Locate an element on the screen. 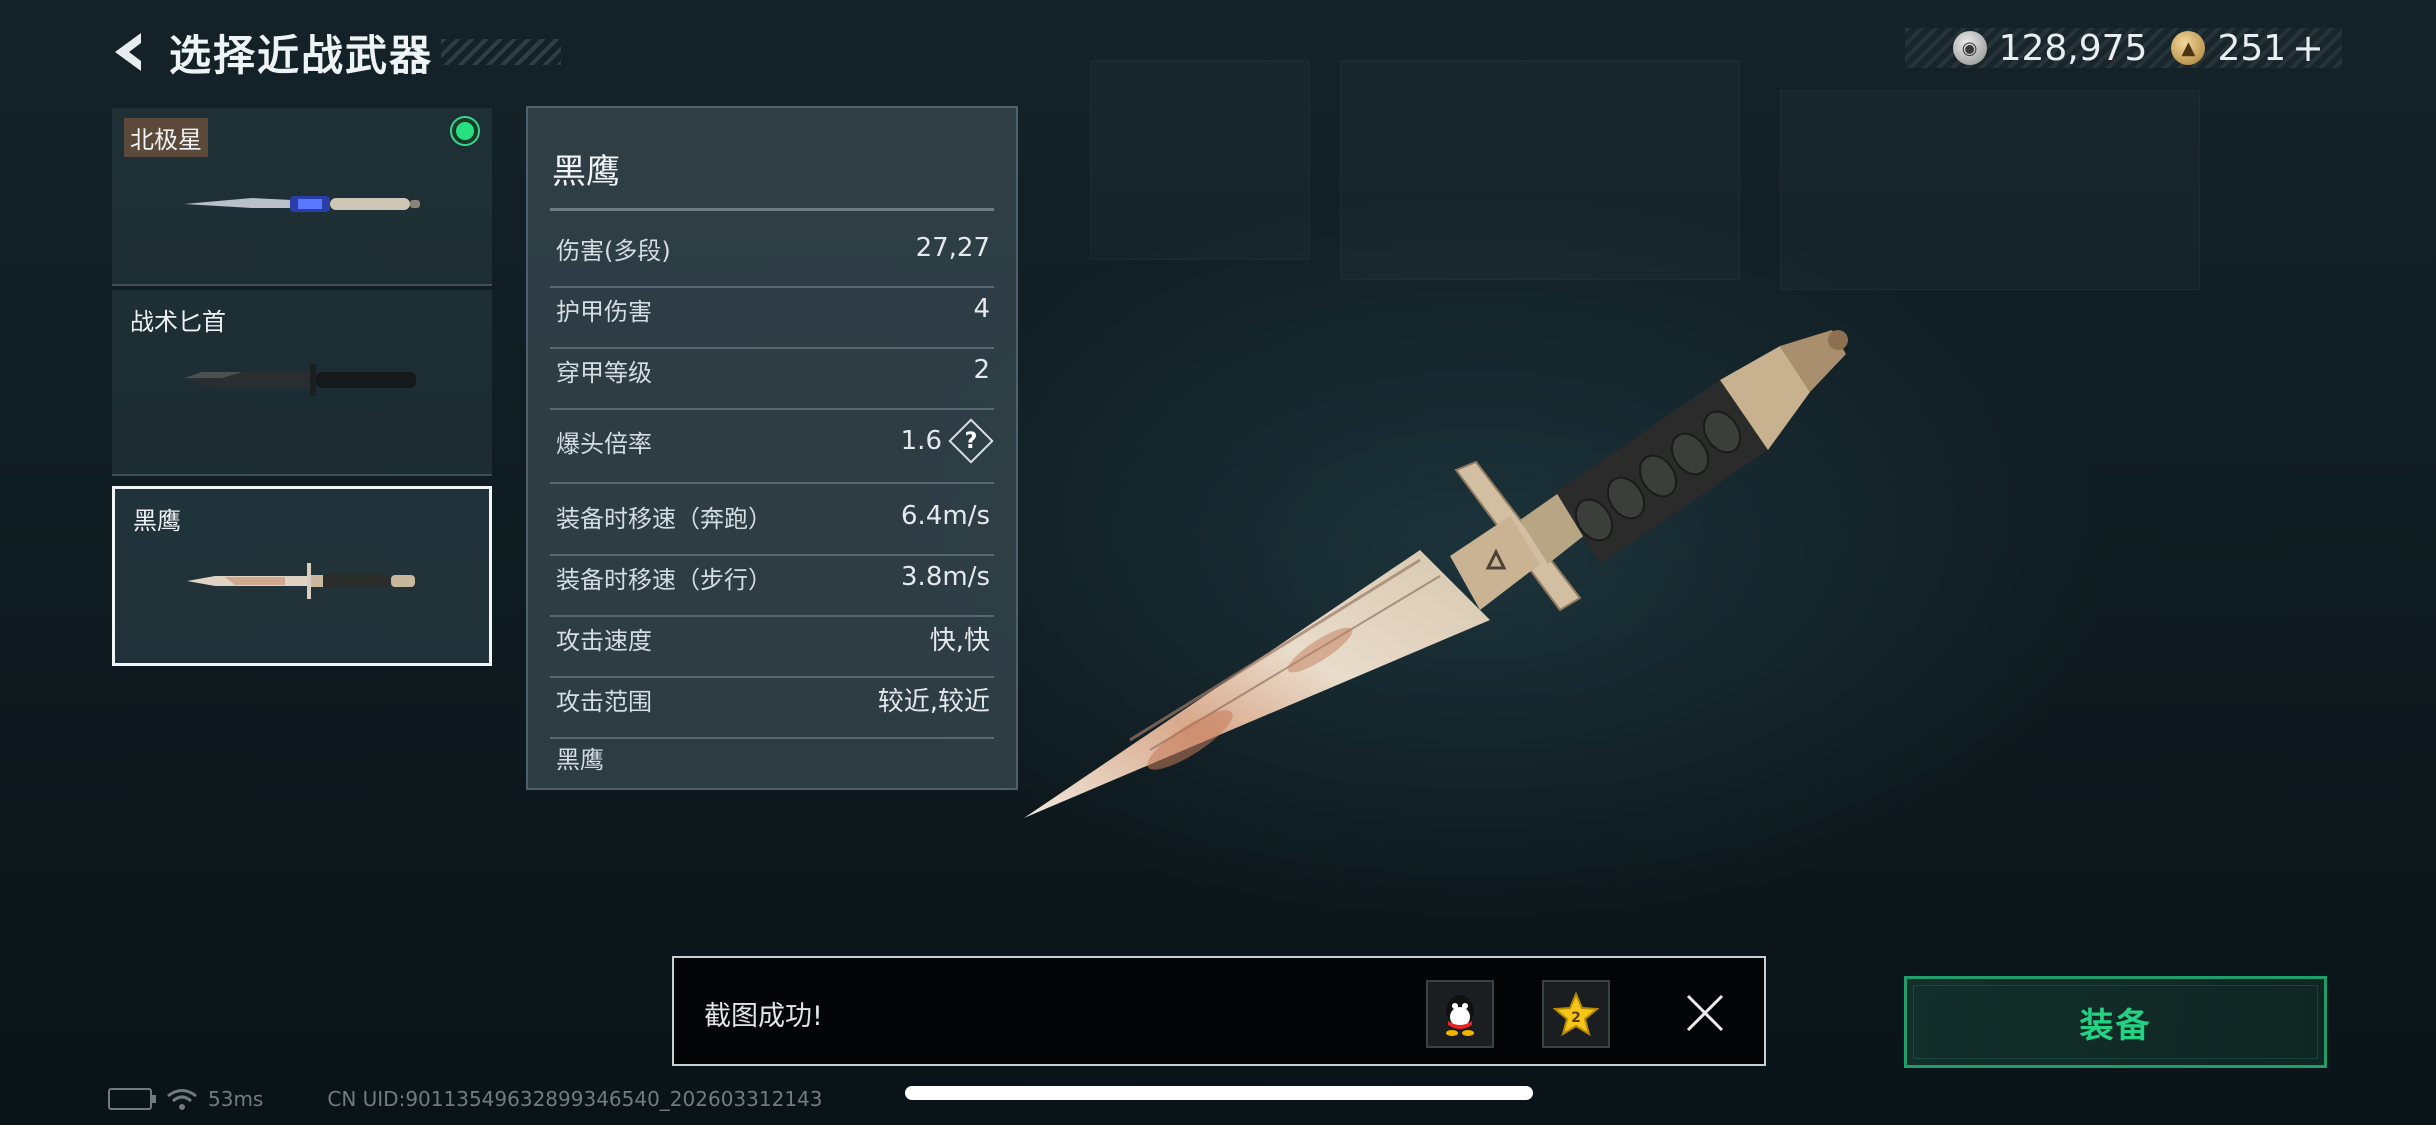 The image size is (2436, 1125). stats-title: 黑鹰 is located at coordinates (586, 172).